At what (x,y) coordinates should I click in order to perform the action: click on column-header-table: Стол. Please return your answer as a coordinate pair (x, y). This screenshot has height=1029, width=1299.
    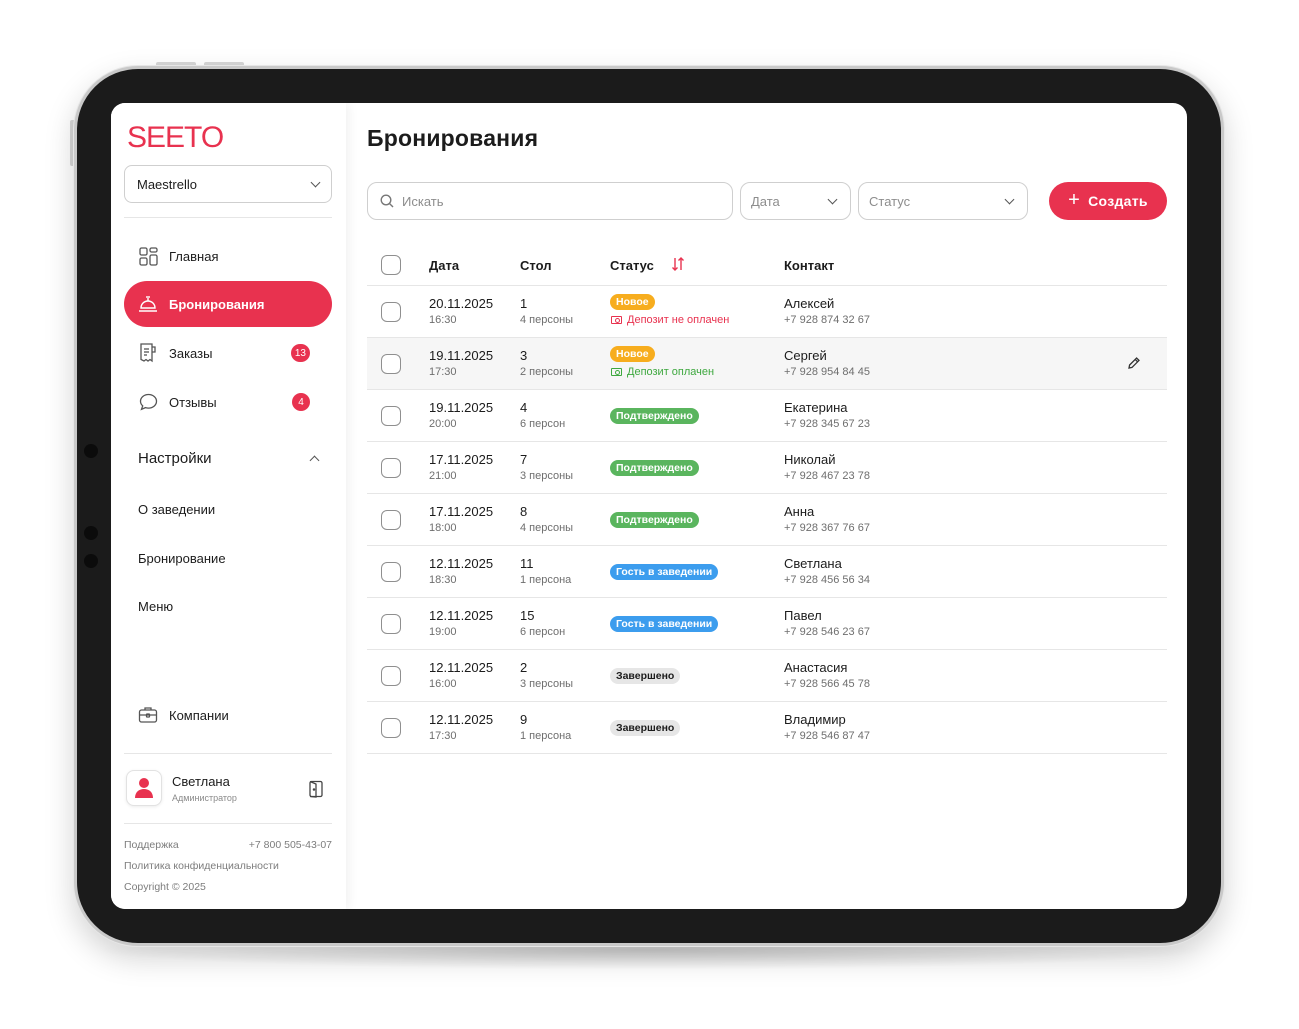
    Looking at the image, I should click on (535, 265).